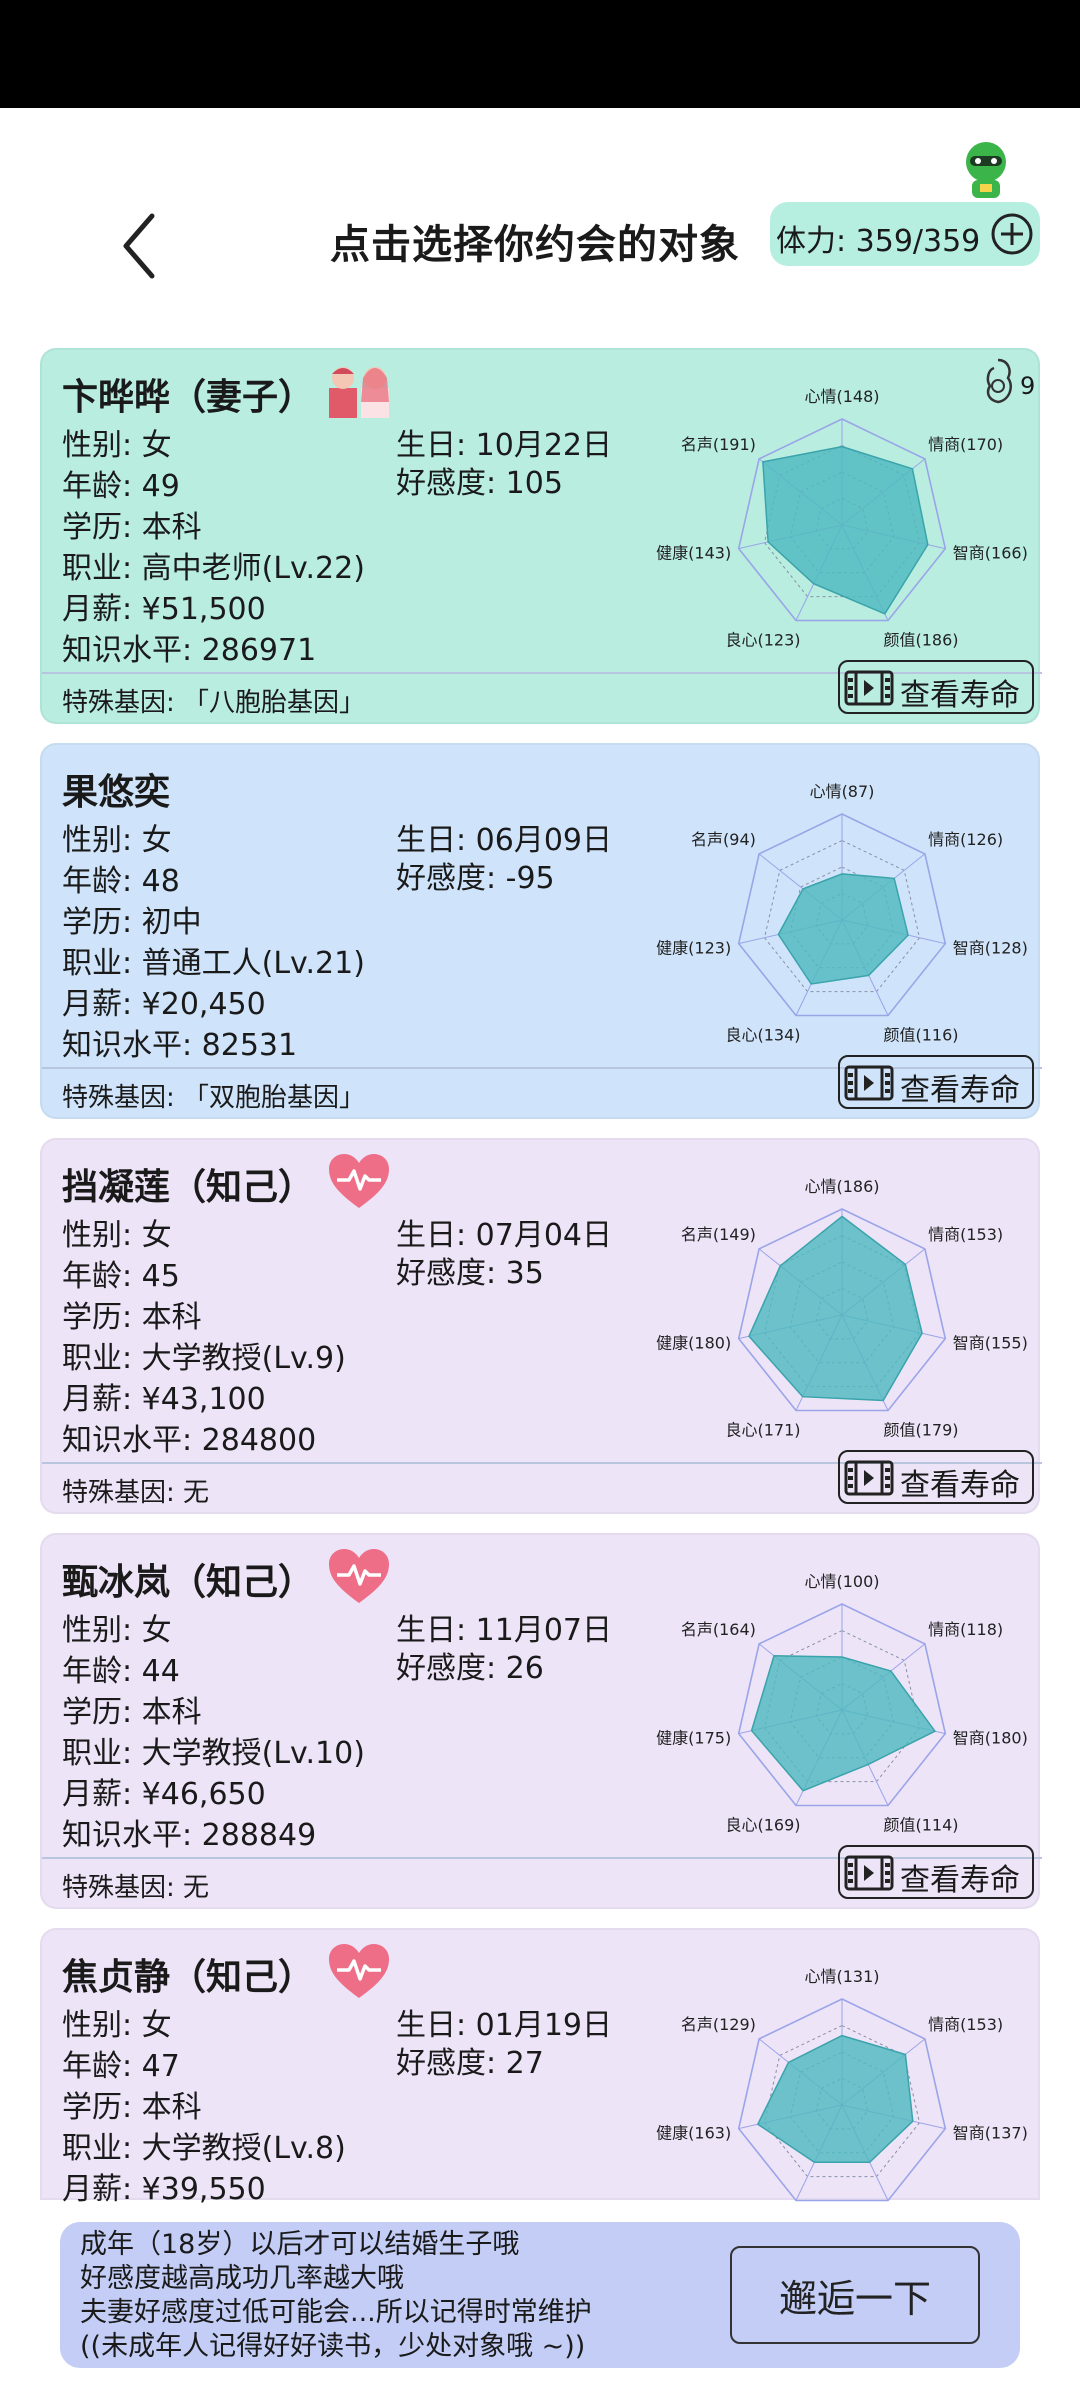 The image size is (1080, 2408). What do you see at coordinates (965, 1629) in the screenshot?
I see `radar-label: 情商(118)` at bounding box center [965, 1629].